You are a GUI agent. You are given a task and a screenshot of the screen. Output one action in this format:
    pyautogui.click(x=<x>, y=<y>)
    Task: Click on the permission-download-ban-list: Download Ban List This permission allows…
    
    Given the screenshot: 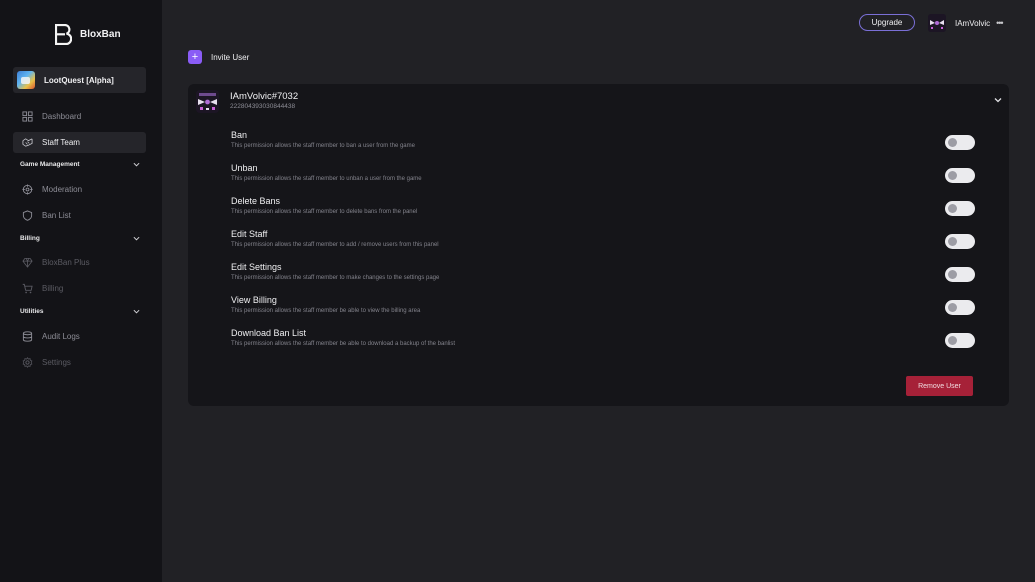 What is the action you would take?
    pyautogui.click(x=611, y=338)
    